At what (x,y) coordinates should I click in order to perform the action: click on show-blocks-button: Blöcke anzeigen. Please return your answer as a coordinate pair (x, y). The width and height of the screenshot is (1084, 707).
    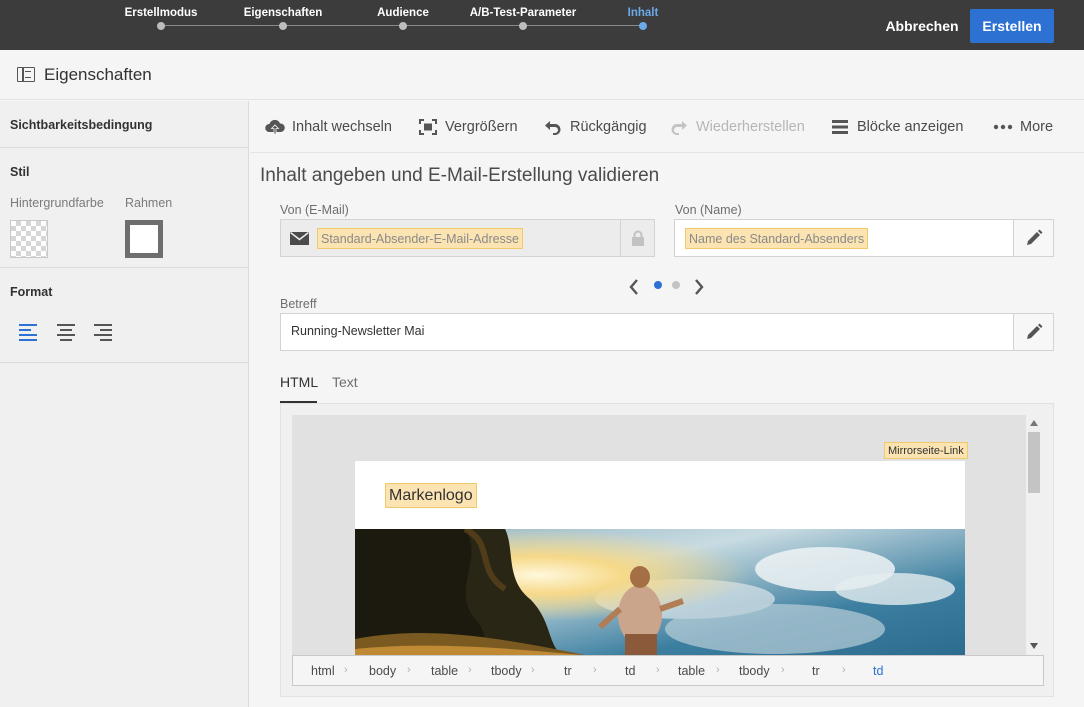
    Looking at the image, I should click on (896, 127).